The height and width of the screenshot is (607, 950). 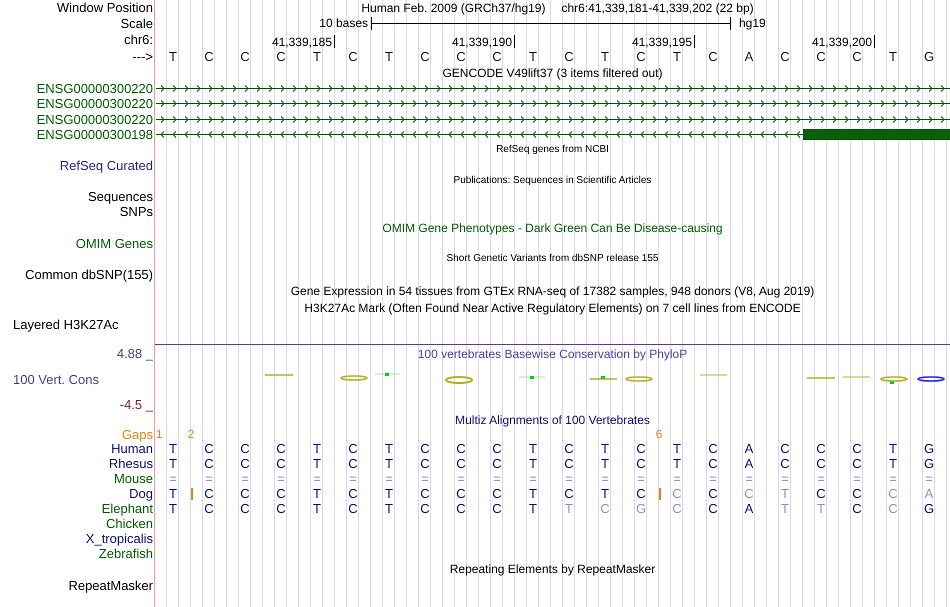 I want to click on axis-min-label: -4.5 _, so click(x=136, y=404).